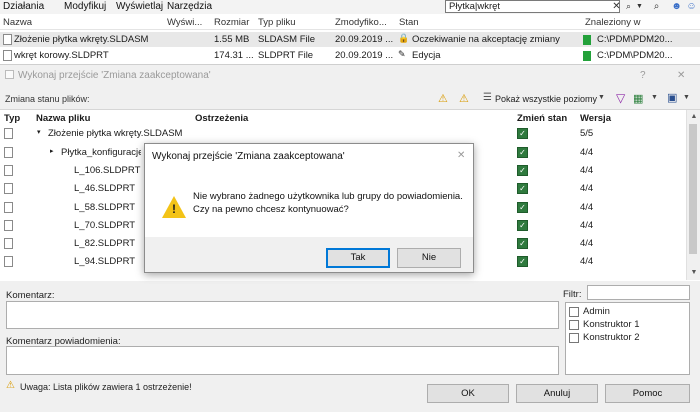 The image size is (700, 412). I want to click on transition-dialog-title: Wykonaj przejście 'Zmiana zaakceptowana', so click(114, 75).